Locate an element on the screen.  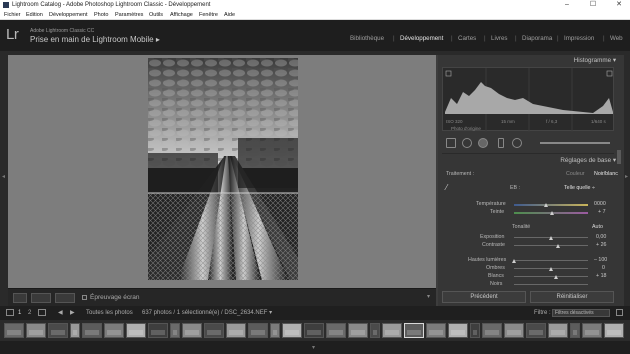
main-photo is located at coordinates (223, 169).